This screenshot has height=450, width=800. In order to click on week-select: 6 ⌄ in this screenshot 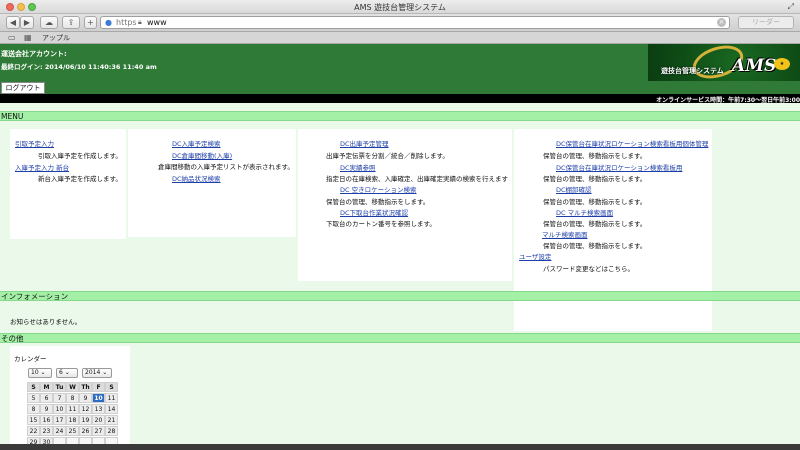, I will do `click(67, 373)`.